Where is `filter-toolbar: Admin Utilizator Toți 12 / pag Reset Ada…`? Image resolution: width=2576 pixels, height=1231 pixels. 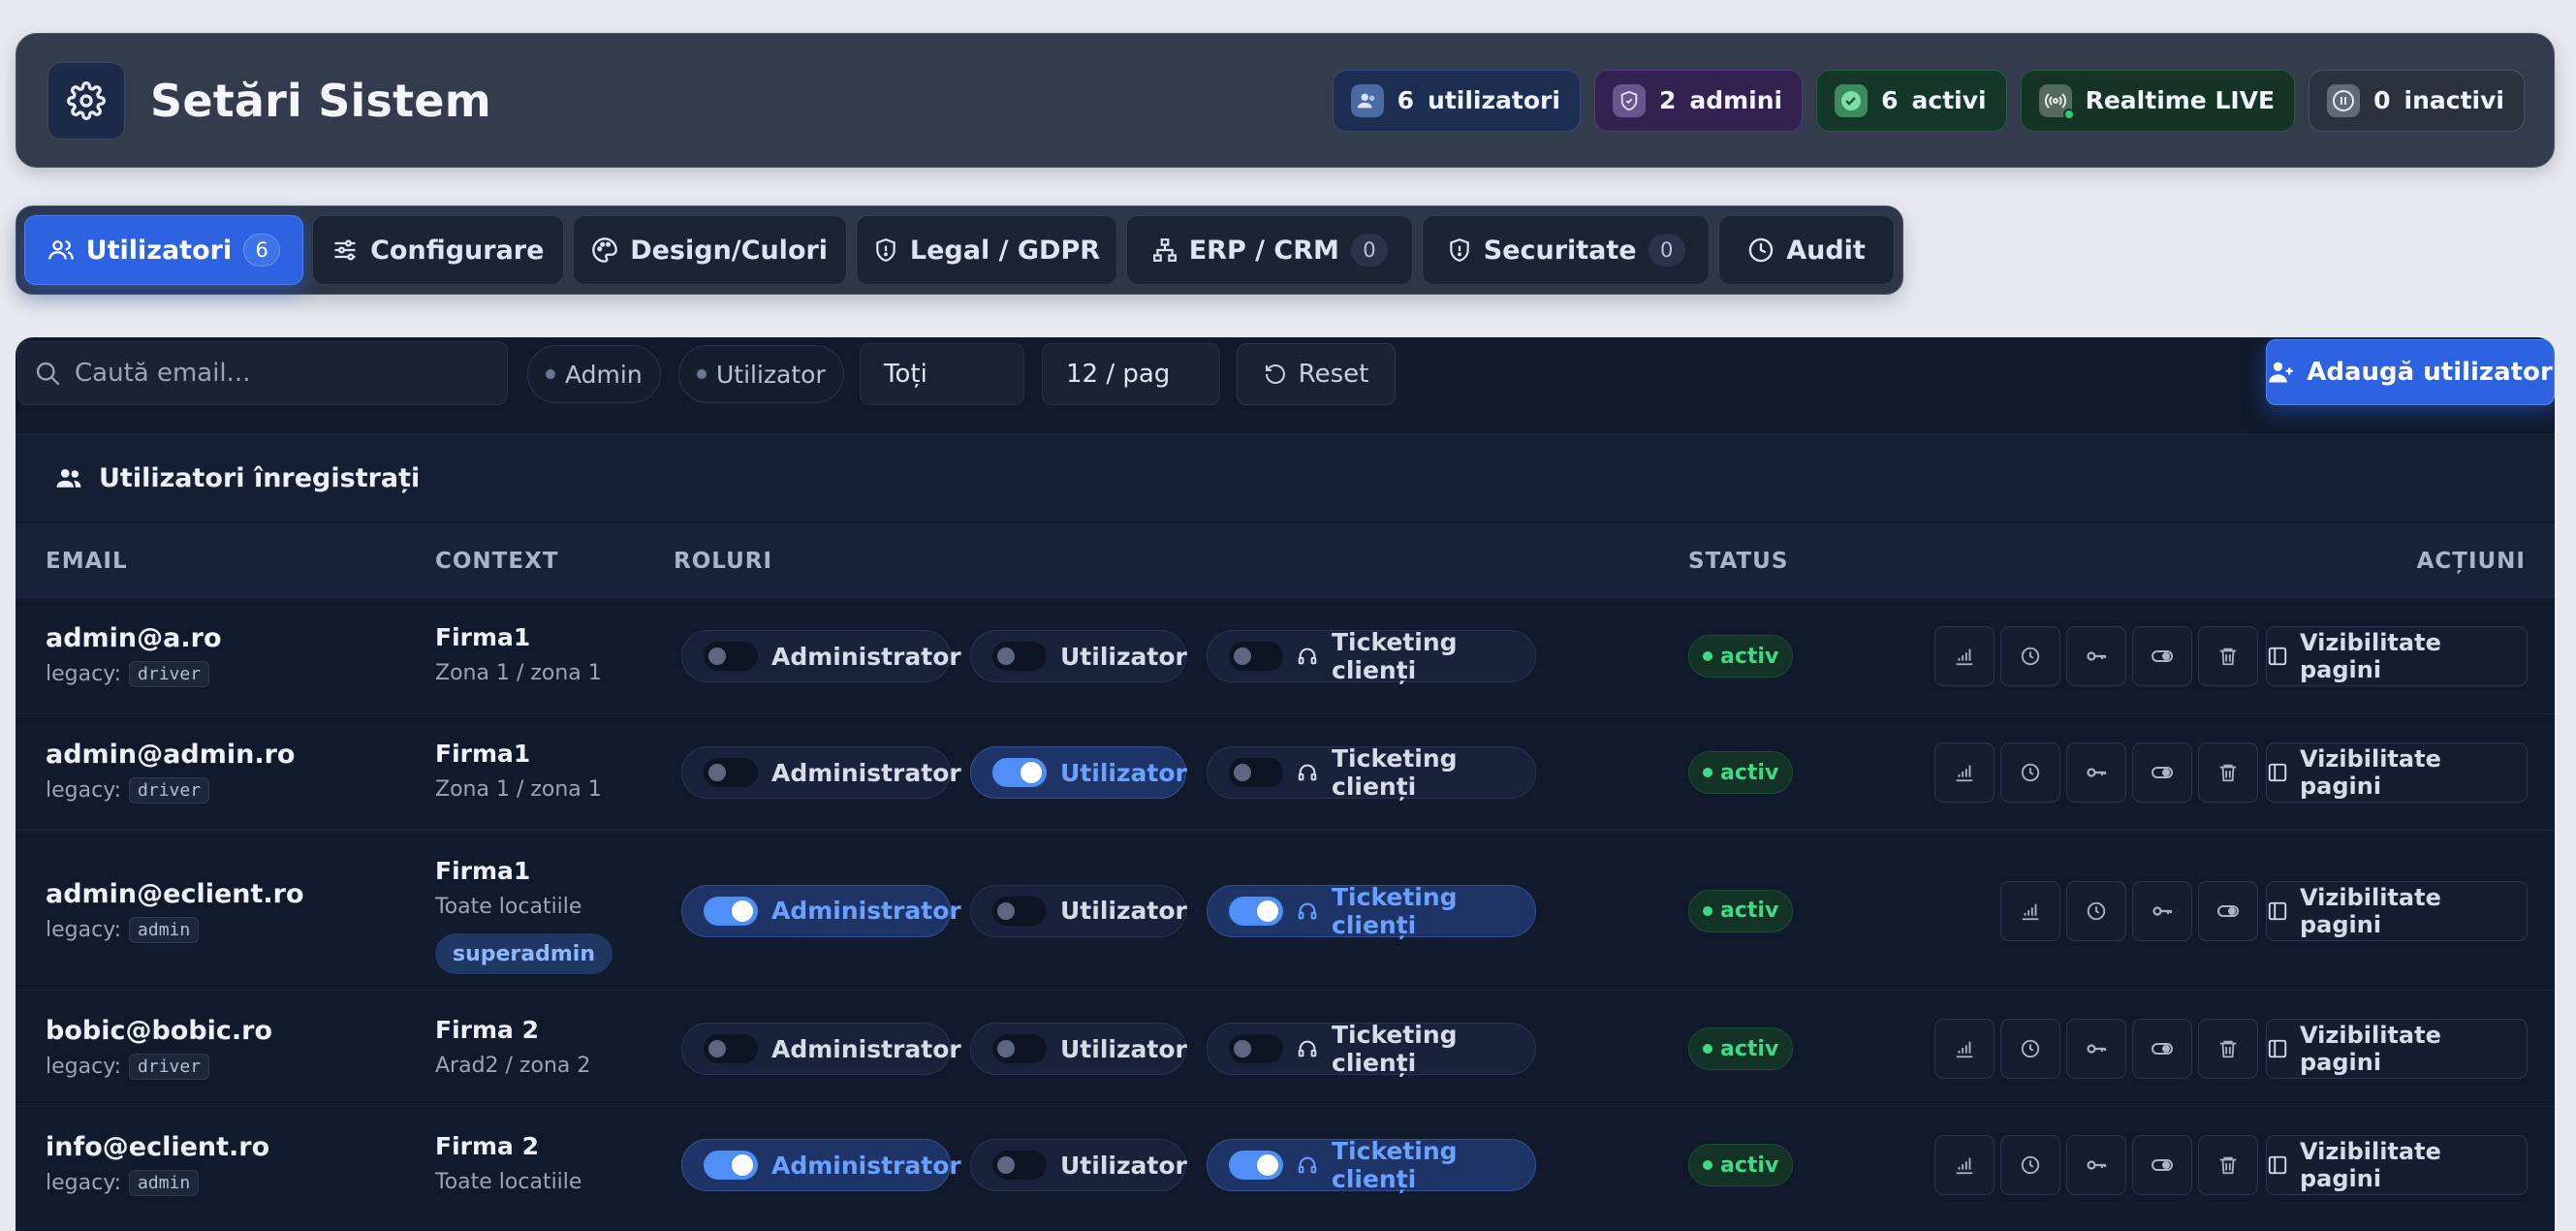
filter-toolbar: Admin Utilizator Toți 12 / pag Reset Ada… is located at coordinates (1285, 371).